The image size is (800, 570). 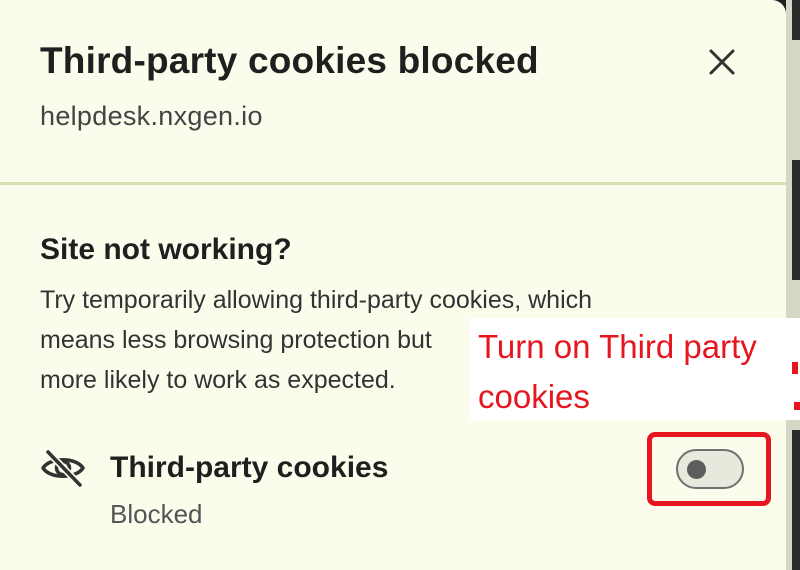 I want to click on close-icon, so click(x=722, y=62).